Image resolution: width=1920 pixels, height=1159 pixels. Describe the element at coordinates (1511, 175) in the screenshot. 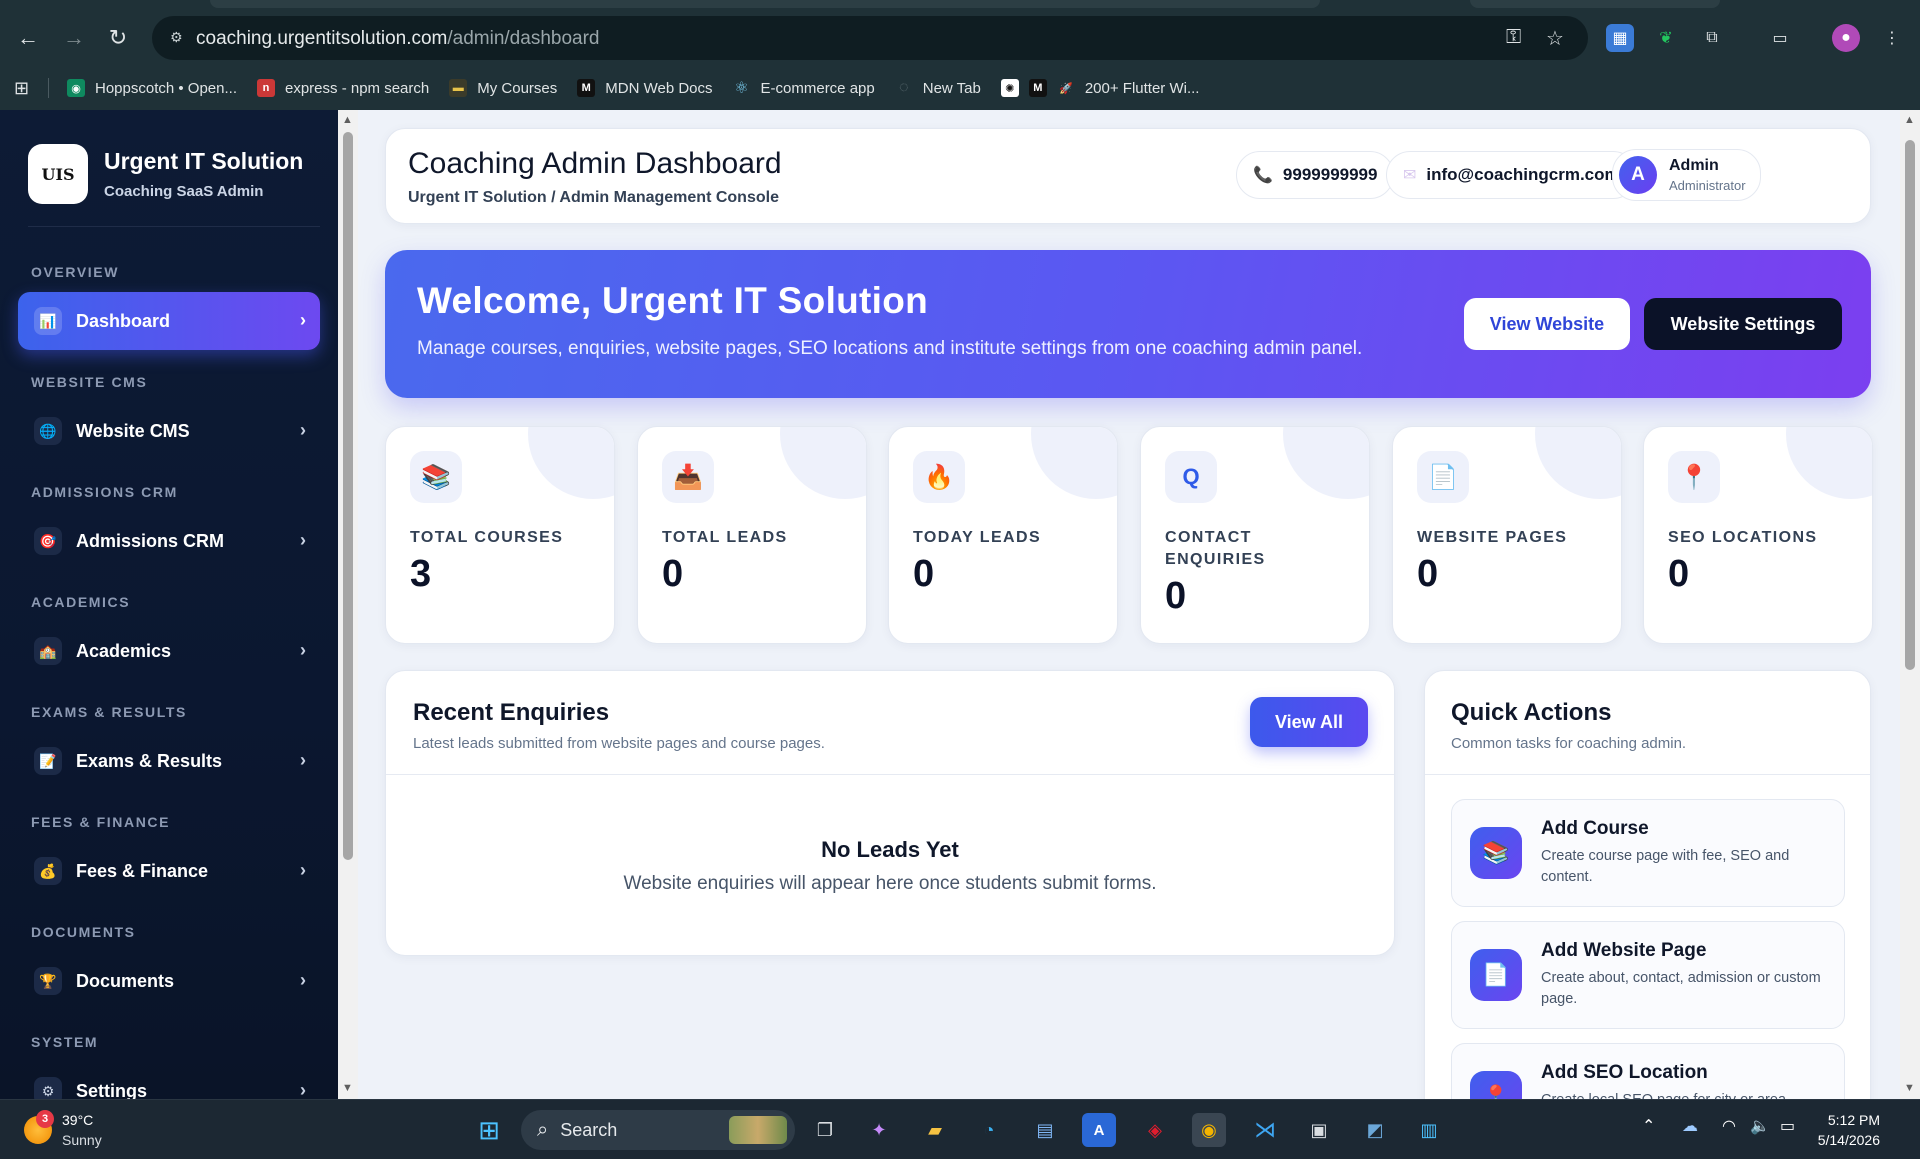

I see `email-pill: ✉ info@coachingcrm.com` at that location.